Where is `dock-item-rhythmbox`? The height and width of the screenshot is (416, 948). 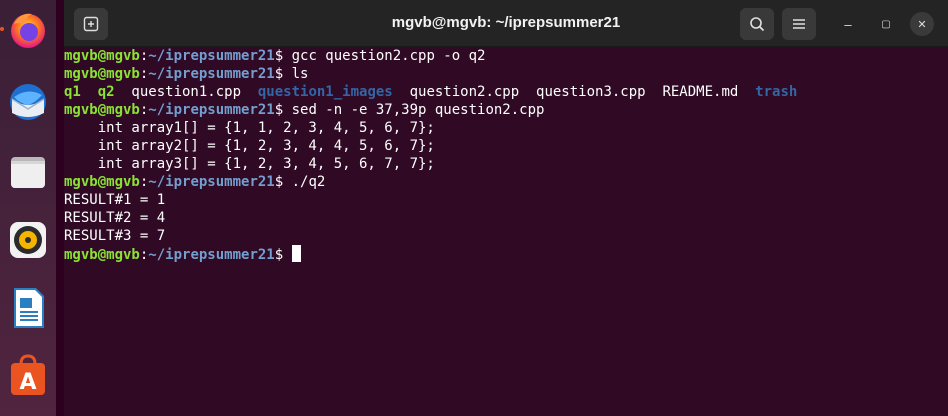 dock-item-rhythmbox is located at coordinates (28, 240).